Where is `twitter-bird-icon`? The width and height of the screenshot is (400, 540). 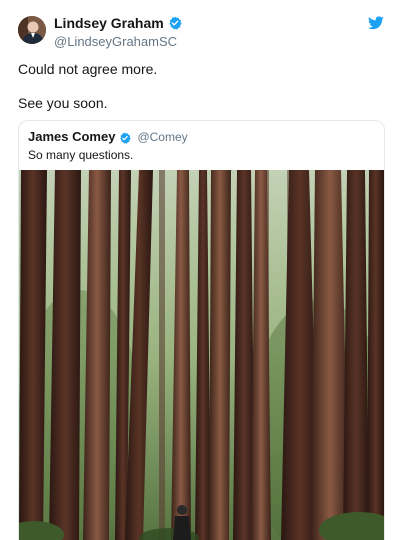 twitter-bird-icon is located at coordinates (376, 24).